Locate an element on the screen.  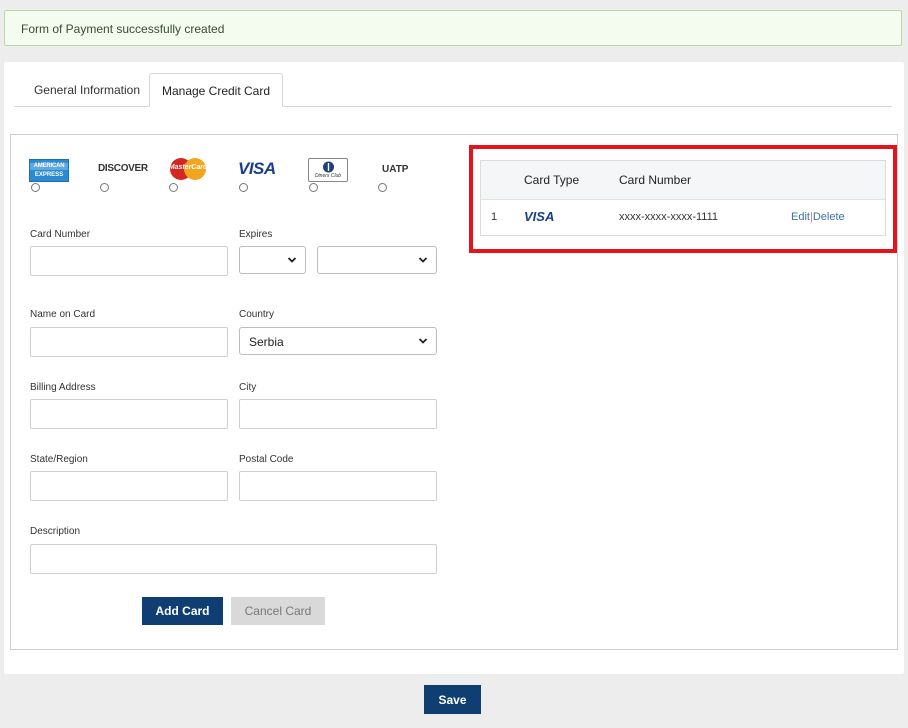
billing-address-label: Billing Address is located at coordinates (63, 387).